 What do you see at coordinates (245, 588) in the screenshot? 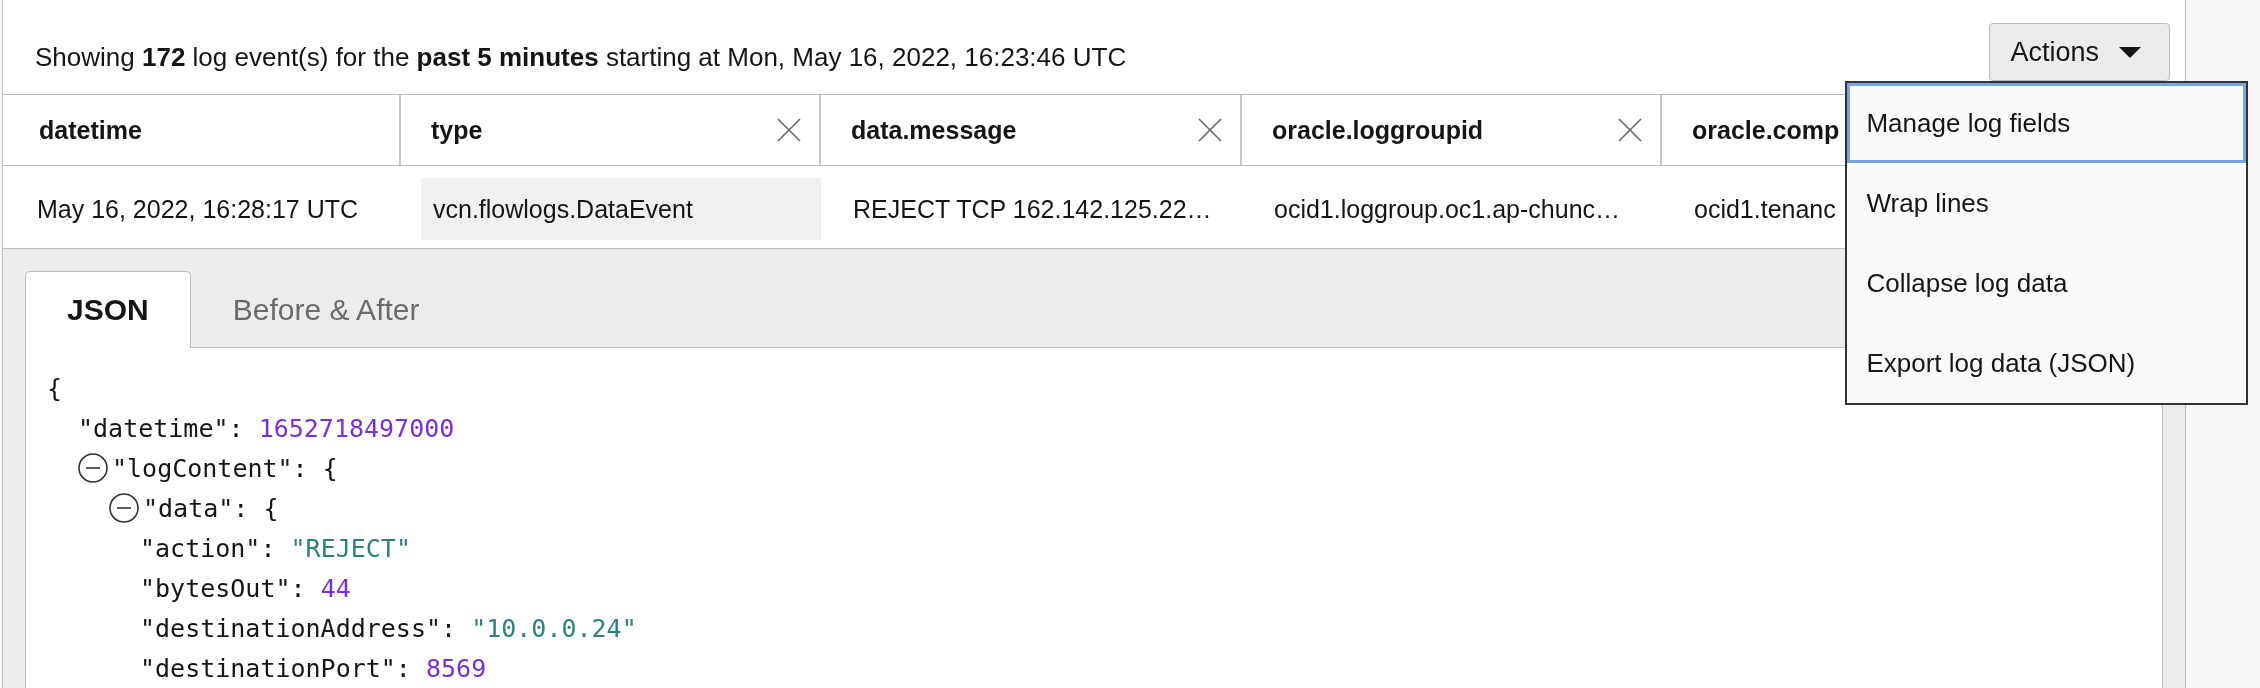
I see `json-line: "bytesOut": 44` at bounding box center [245, 588].